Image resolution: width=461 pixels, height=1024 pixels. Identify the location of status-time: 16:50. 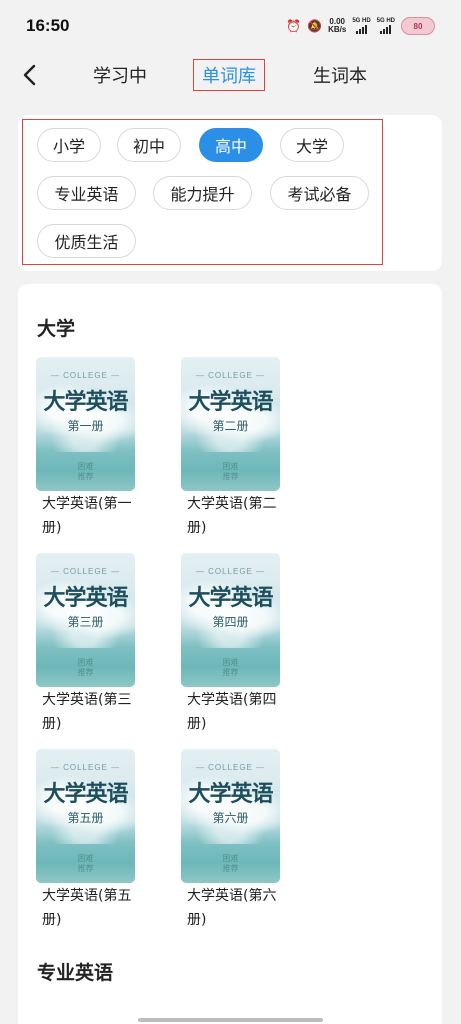
(48, 25).